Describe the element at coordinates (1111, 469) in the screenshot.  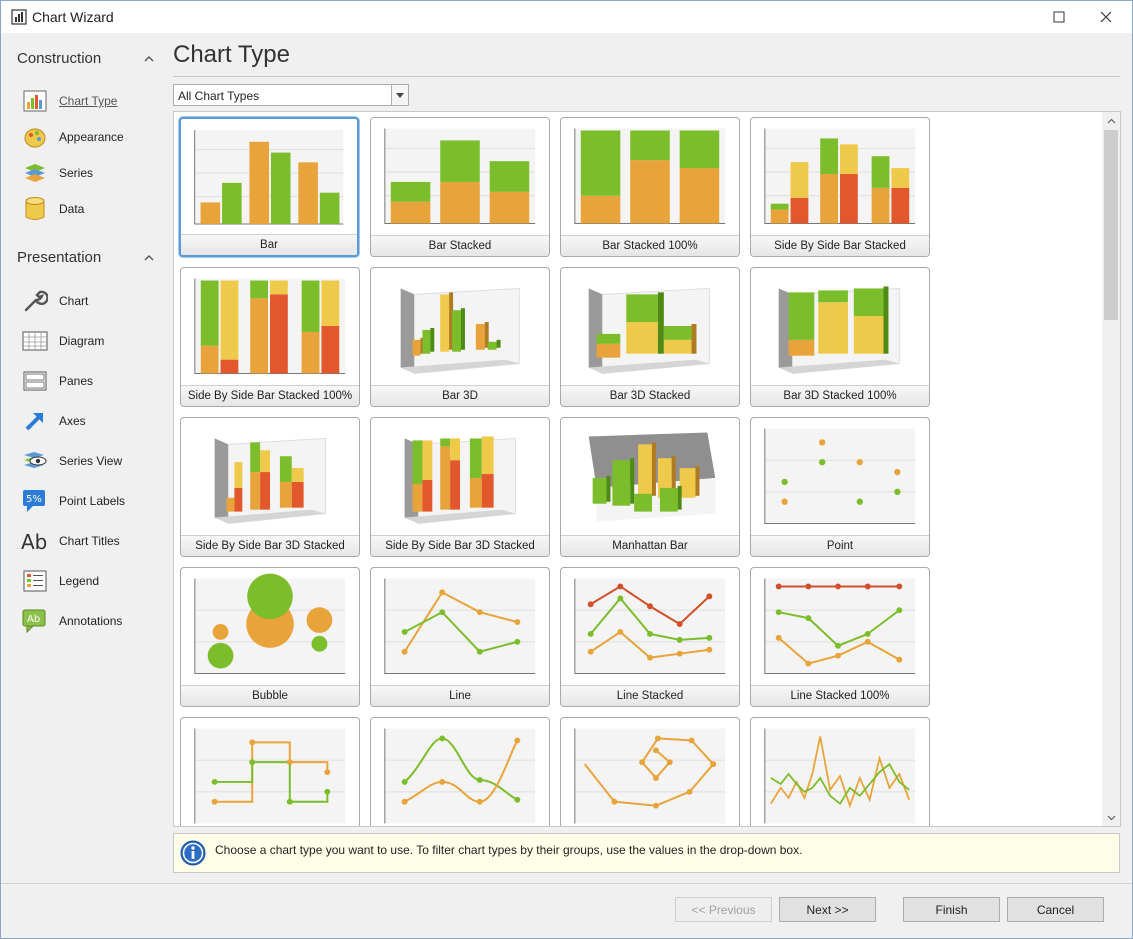
I see `gallery-scrollbar` at that location.